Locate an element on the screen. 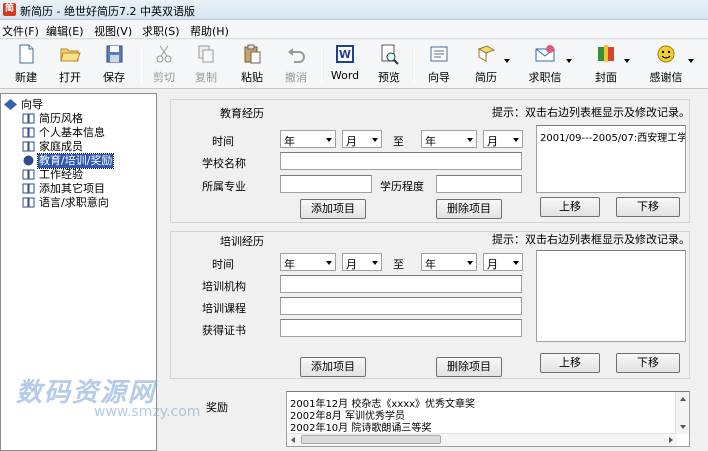 This screenshot has width=708, height=451. edu-end-month-select: 月 is located at coordinates (503, 139).